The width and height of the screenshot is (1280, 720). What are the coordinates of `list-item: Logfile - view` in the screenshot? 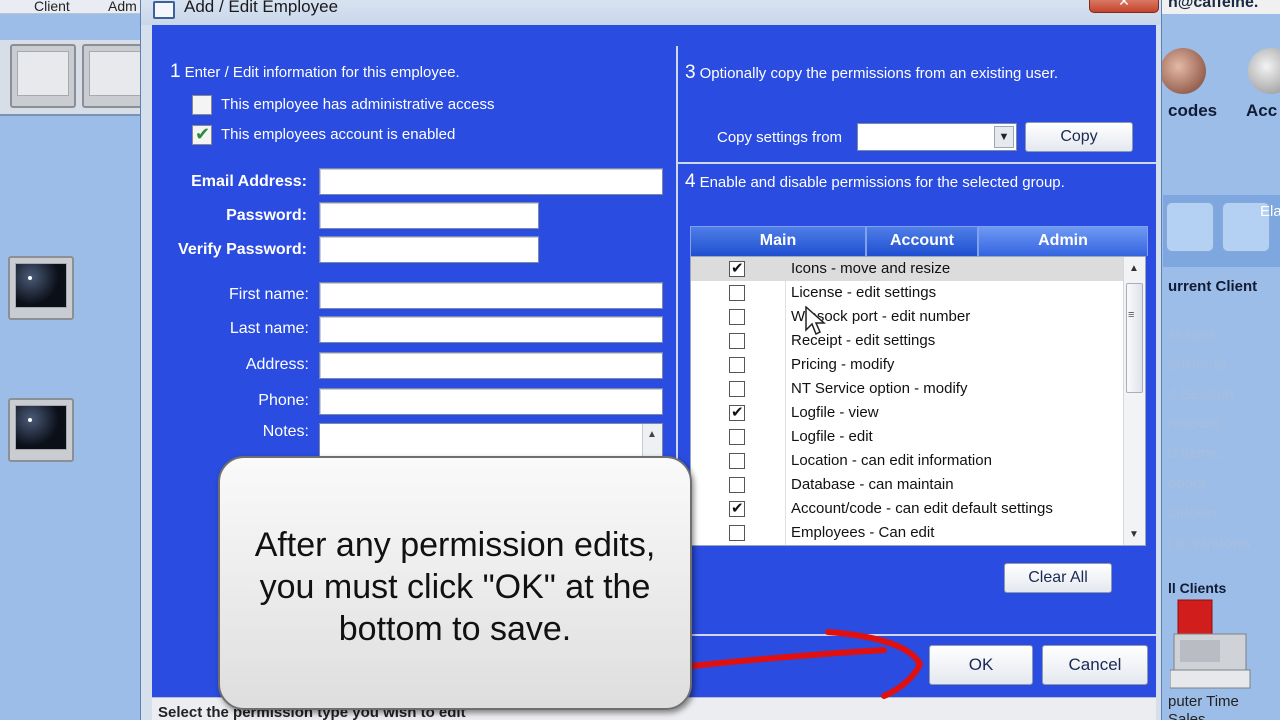 It's located at (907, 413).